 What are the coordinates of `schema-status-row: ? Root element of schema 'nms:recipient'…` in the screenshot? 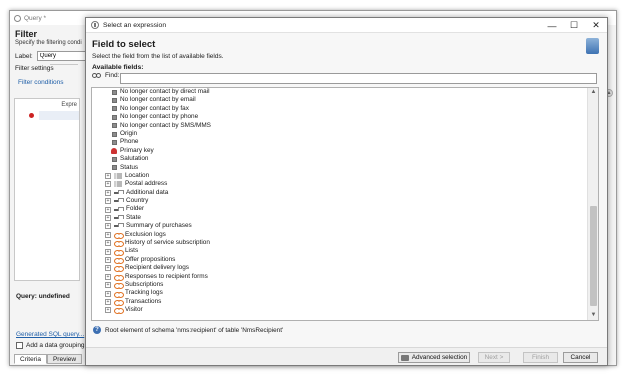 It's located at (188, 330).